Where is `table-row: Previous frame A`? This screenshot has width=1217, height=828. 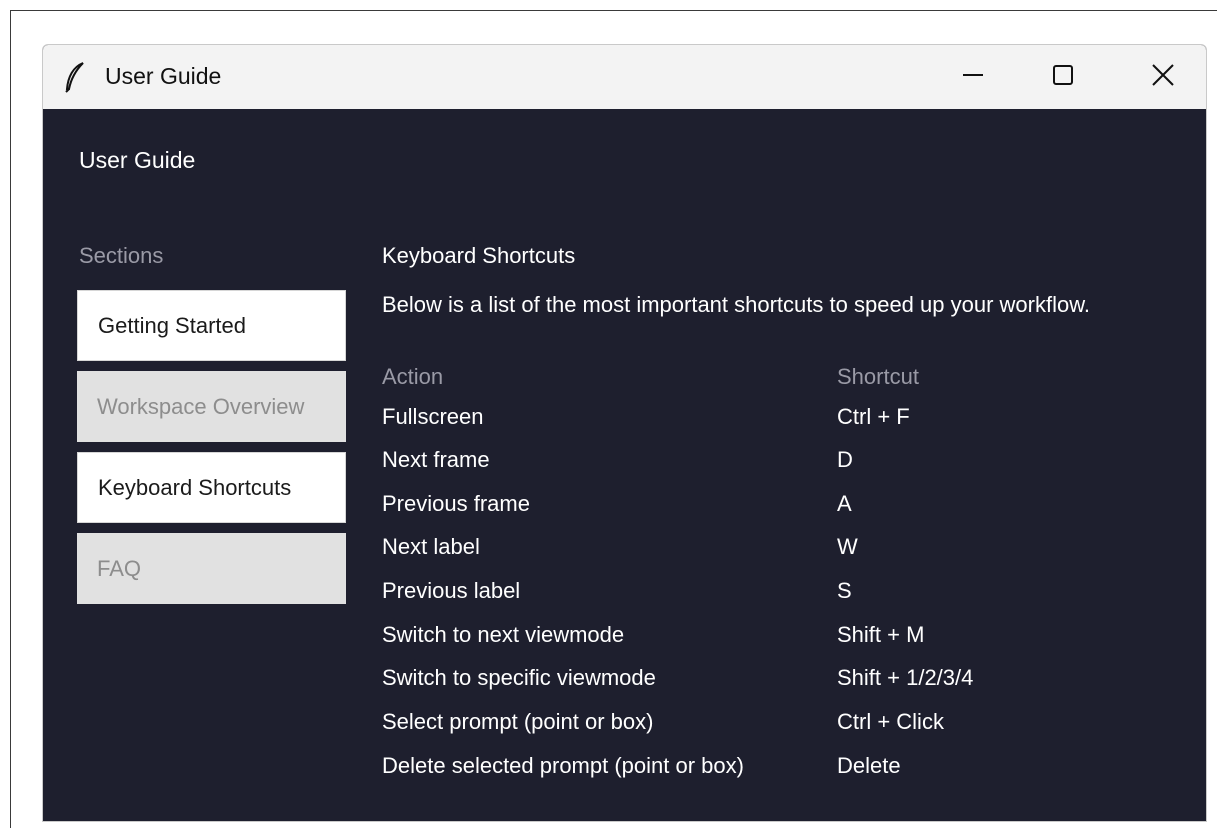
table-row: Previous frame A is located at coordinates (782, 511).